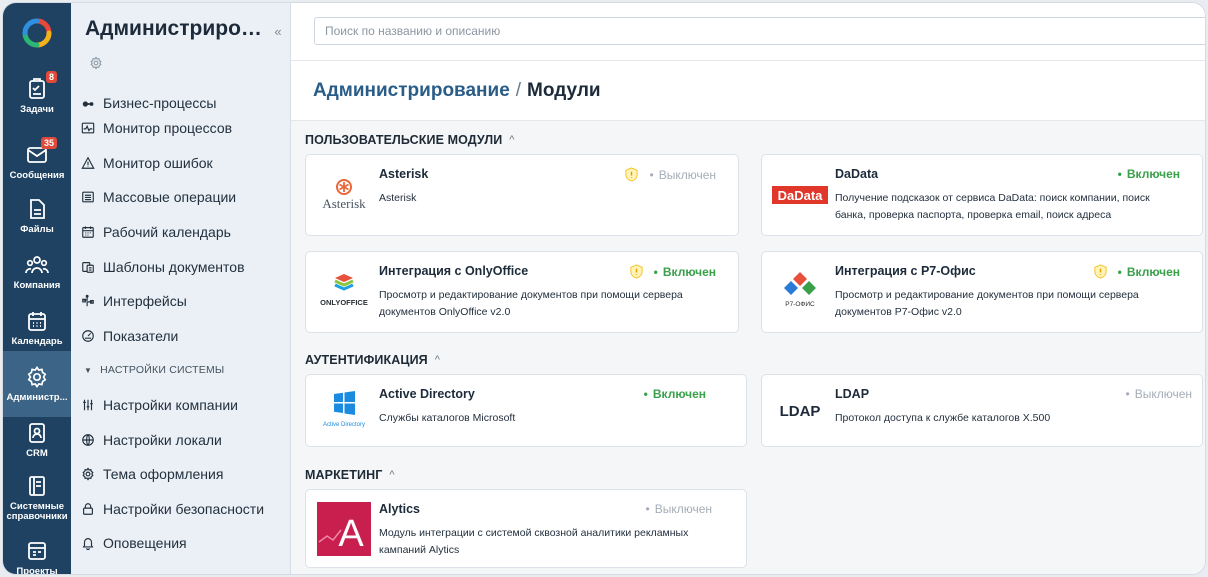 The width and height of the screenshot is (1208, 577). Describe the element at coordinates (427, 394) in the screenshot. I see `module-title: Active Directory` at that location.